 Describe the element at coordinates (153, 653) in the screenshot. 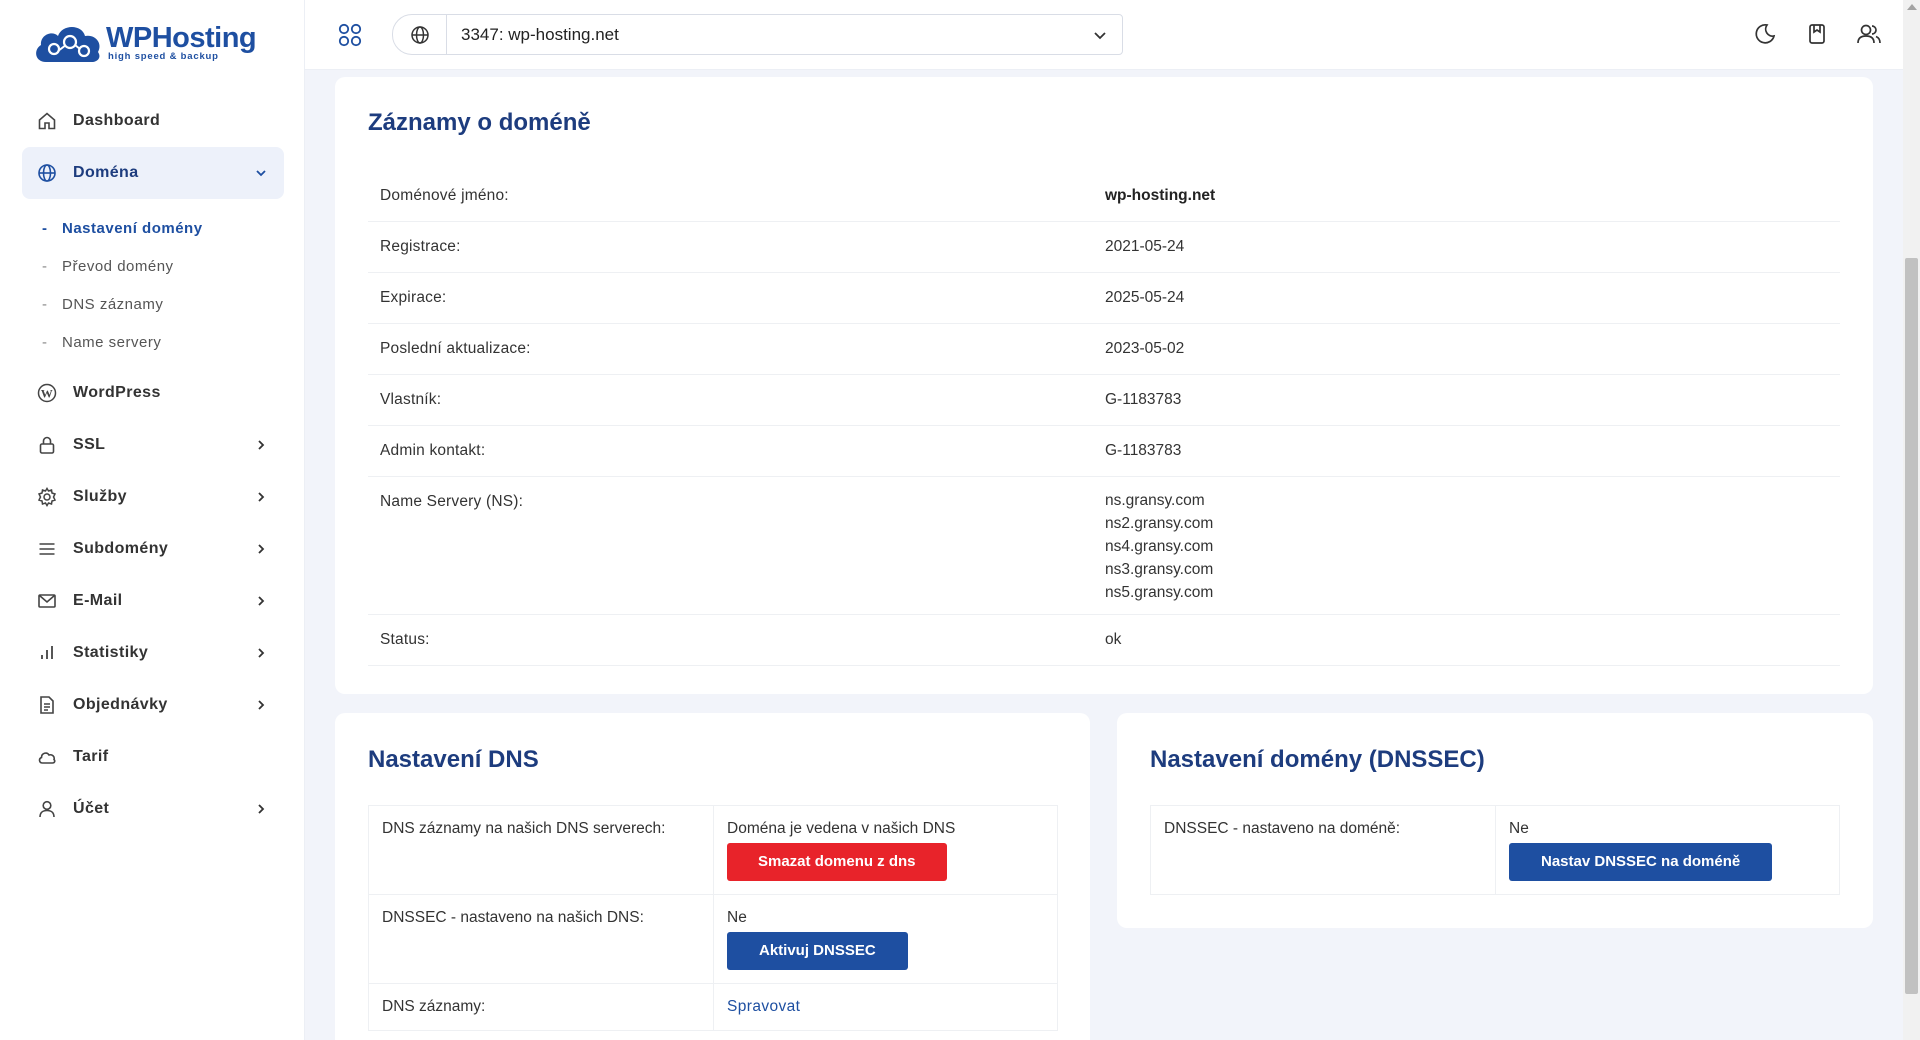

I see `sidebar-item-statistiky: Statistiky` at that location.